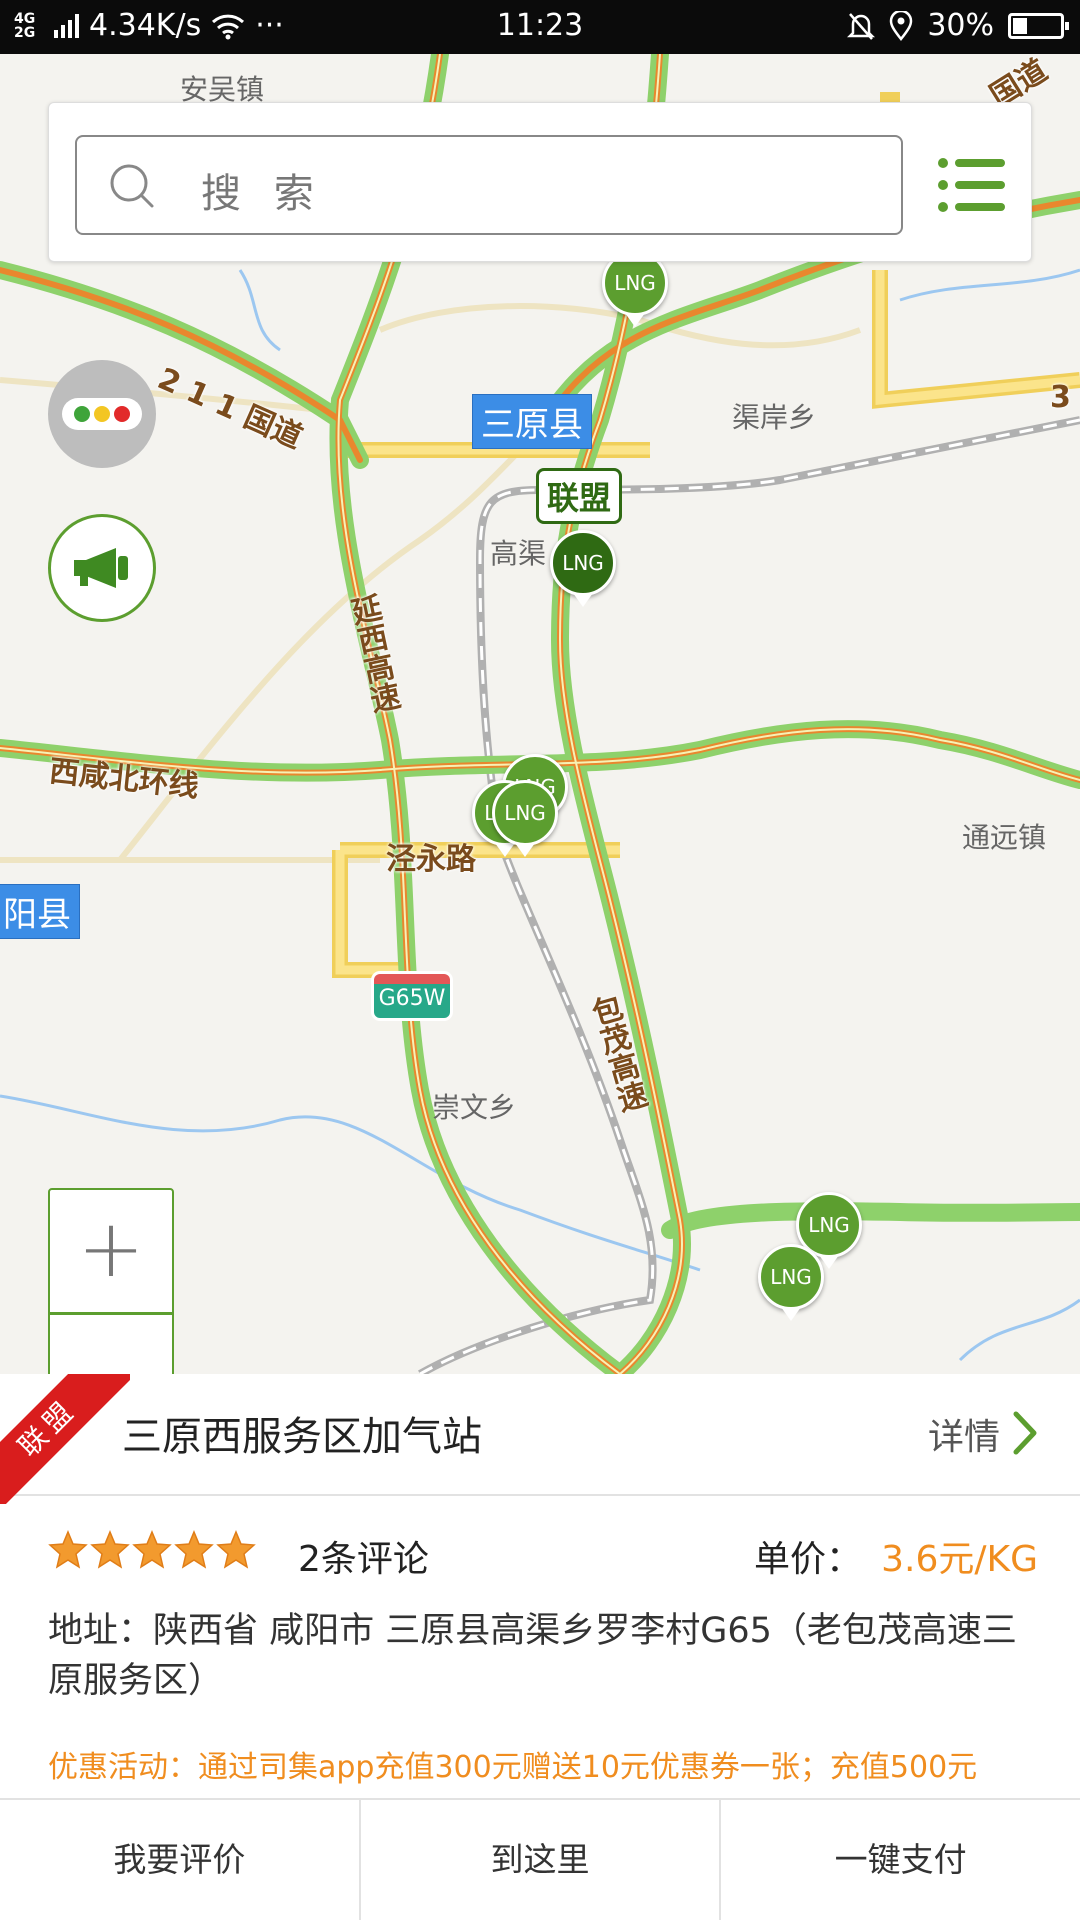 The image size is (1080, 1920). What do you see at coordinates (774, 417) in the screenshot?
I see `place-label-quan: 渠岸乡` at bounding box center [774, 417].